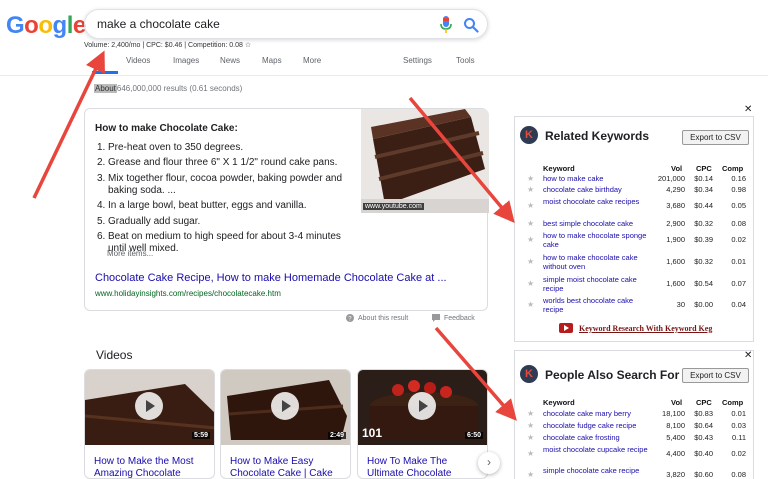  Describe the element at coordinates (393, 206) in the screenshot. I see `image-source-caption: www.youtube.com` at that location.